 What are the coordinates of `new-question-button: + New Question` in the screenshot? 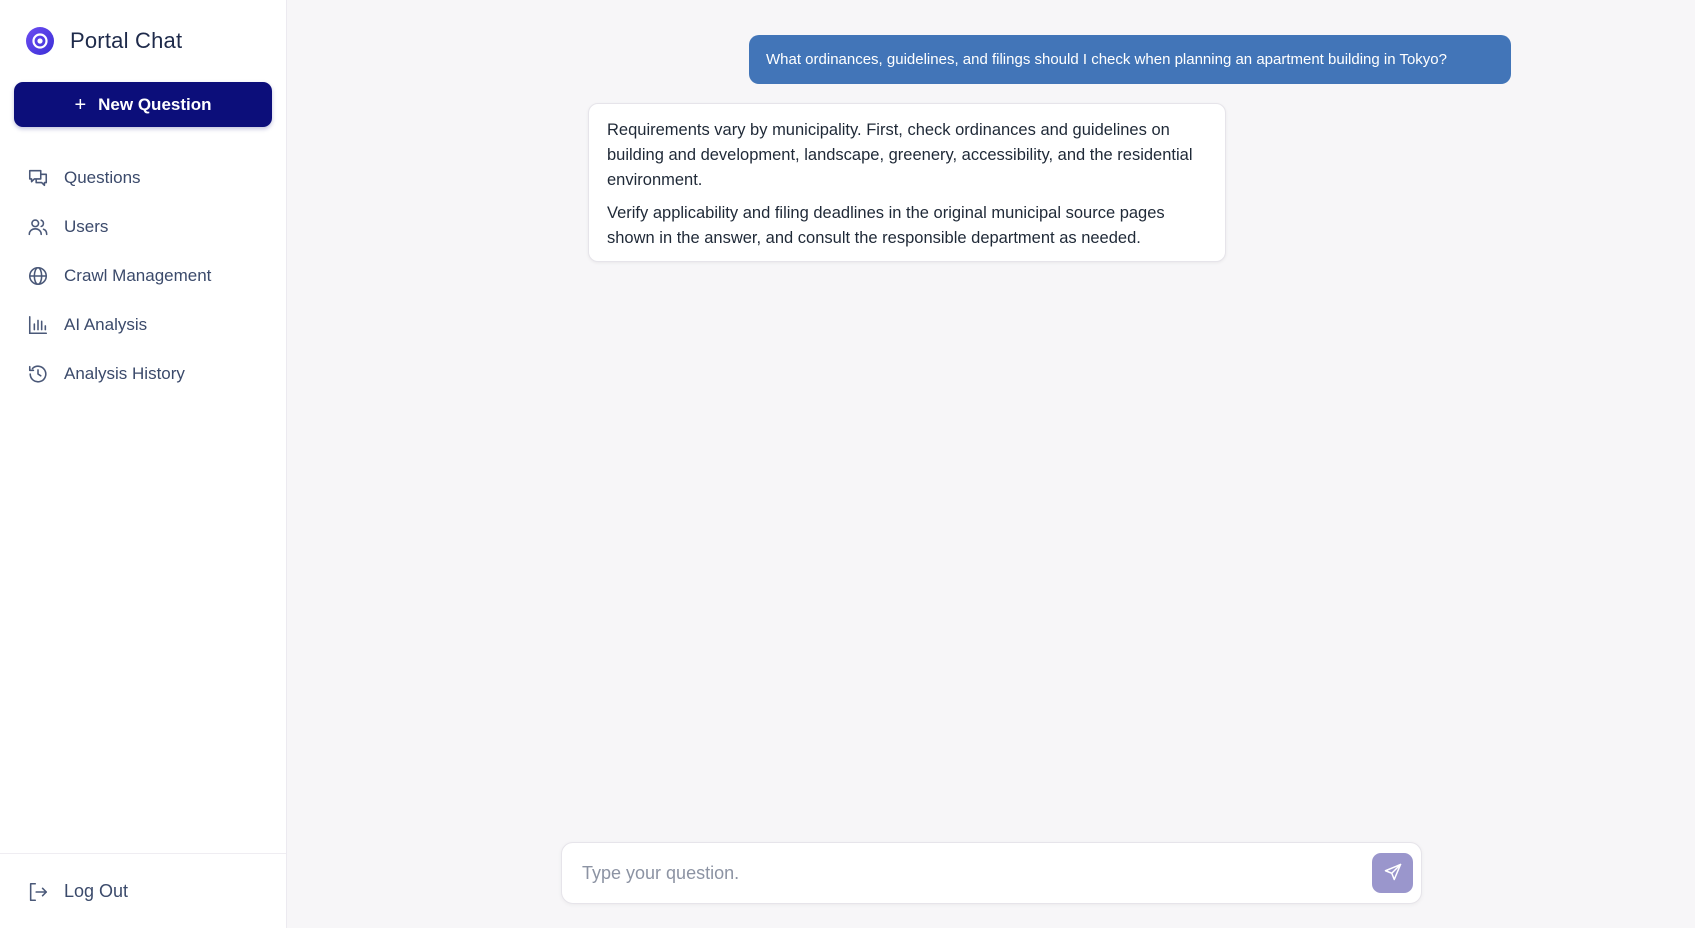 It's located at (143, 104).